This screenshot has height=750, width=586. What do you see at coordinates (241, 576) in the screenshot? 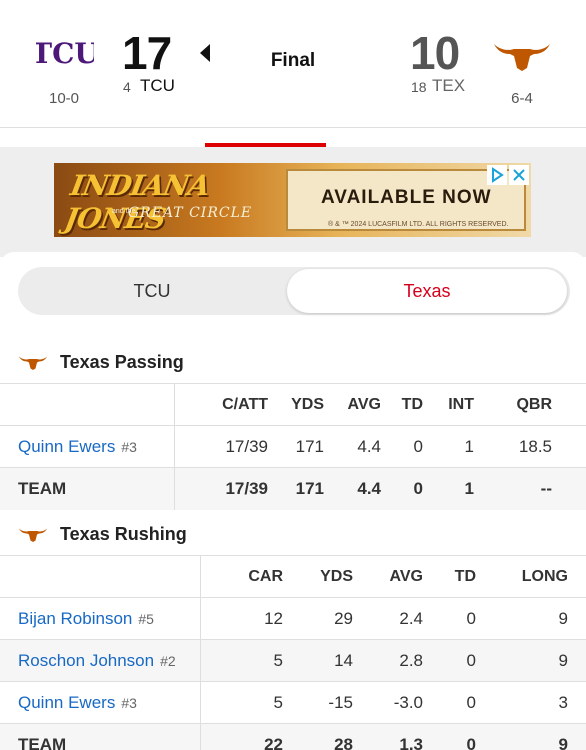
I see `column-header: CAR` at bounding box center [241, 576].